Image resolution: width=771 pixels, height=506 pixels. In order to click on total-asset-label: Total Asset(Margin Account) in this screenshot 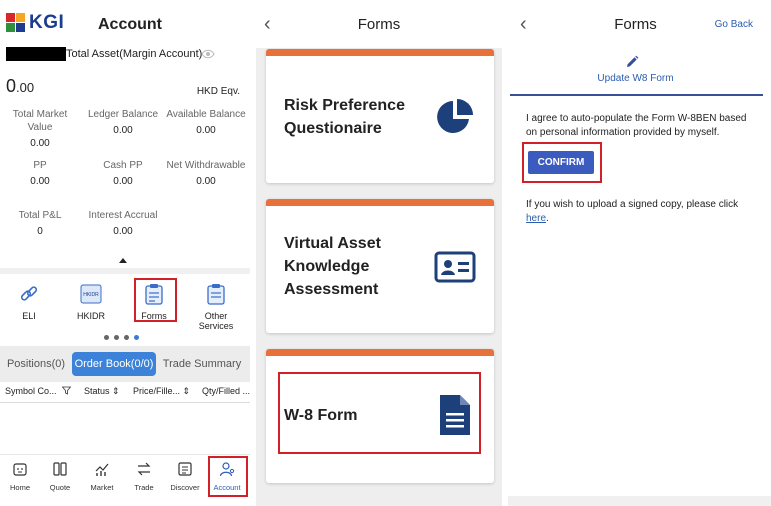, I will do `click(134, 54)`.